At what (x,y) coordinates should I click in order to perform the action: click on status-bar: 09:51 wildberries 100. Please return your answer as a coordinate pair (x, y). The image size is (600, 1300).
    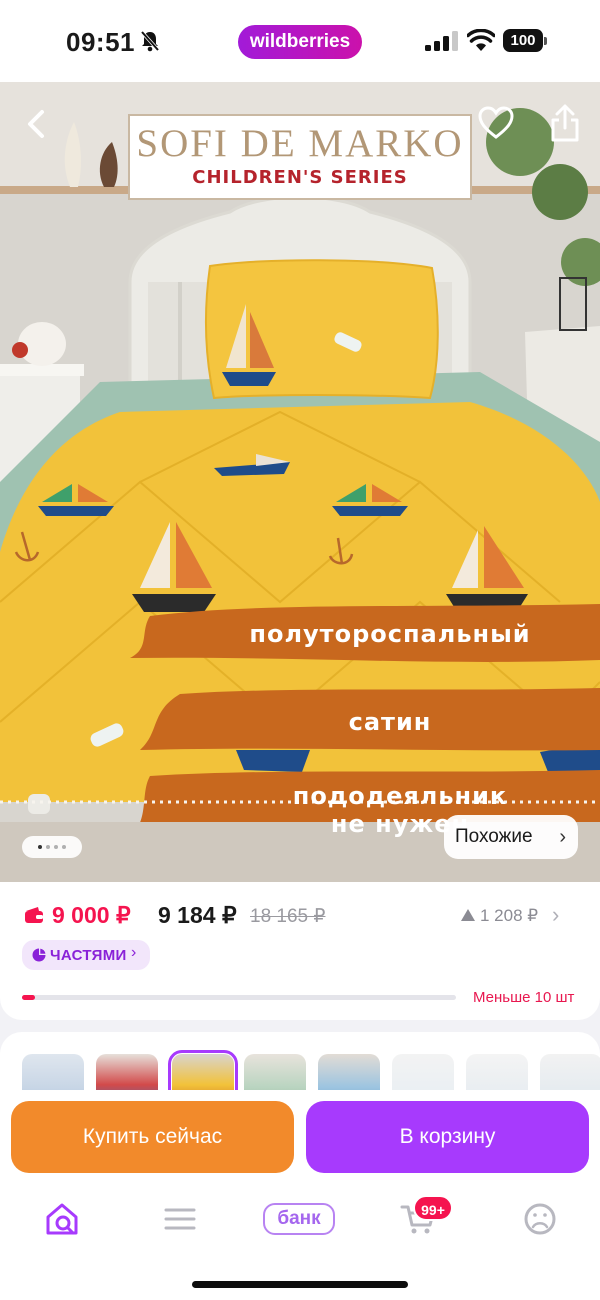
    Looking at the image, I should click on (300, 41).